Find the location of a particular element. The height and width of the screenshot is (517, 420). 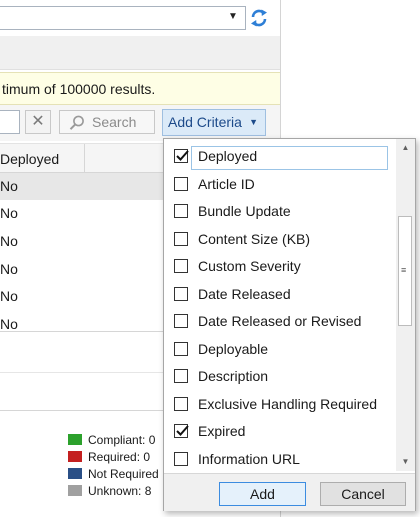

chevron-down-icon: ▼ is located at coordinates (253, 122).